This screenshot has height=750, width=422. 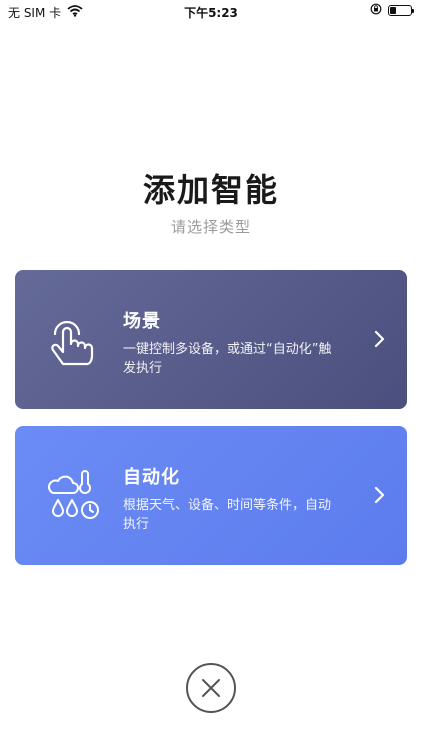 I want to click on page-title: 添加智能, so click(x=210, y=190).